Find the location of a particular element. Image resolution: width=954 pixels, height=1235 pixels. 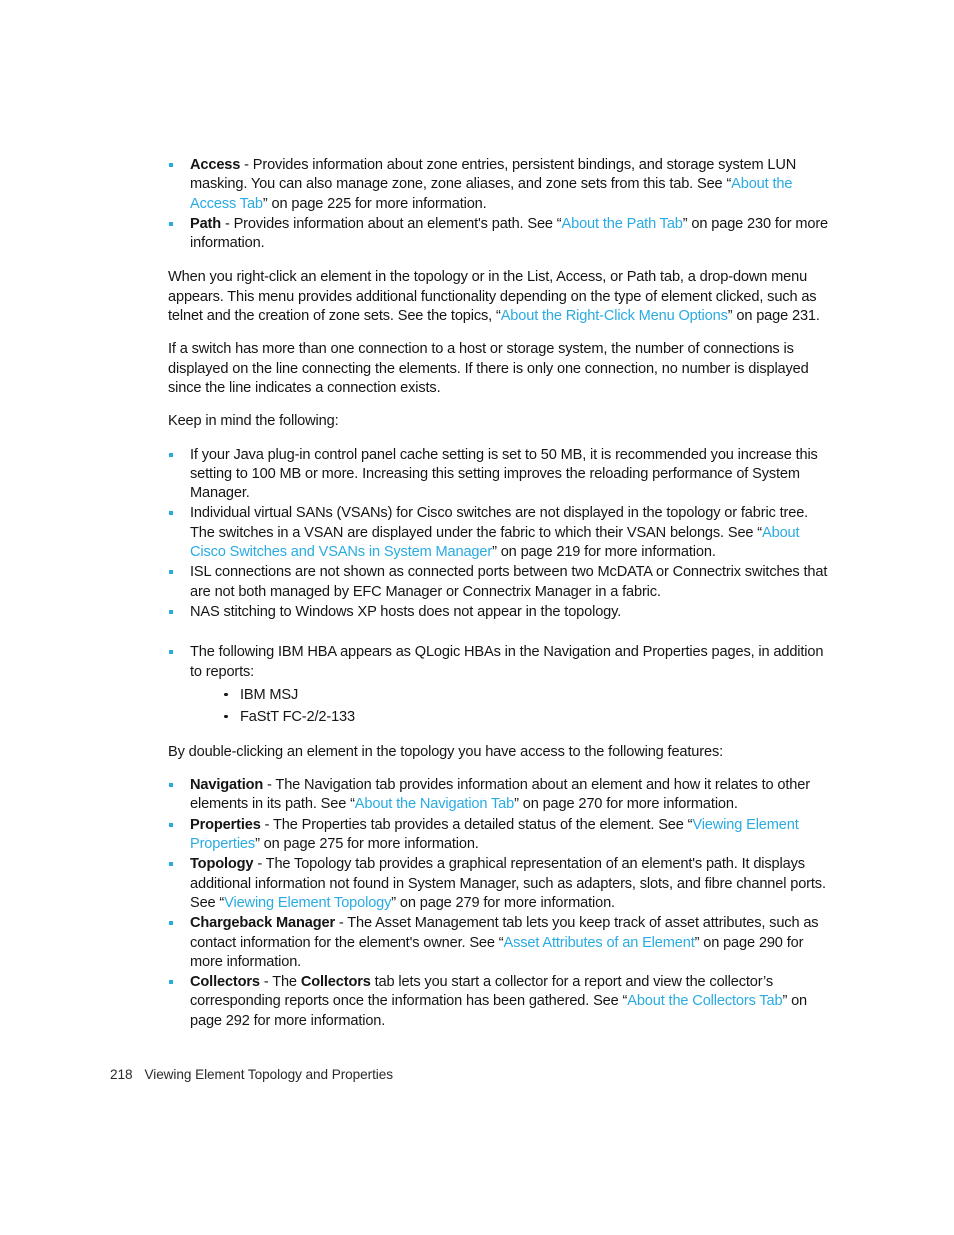

term-chargeback-manager: Chargeback Manager is located at coordinates (262, 923).